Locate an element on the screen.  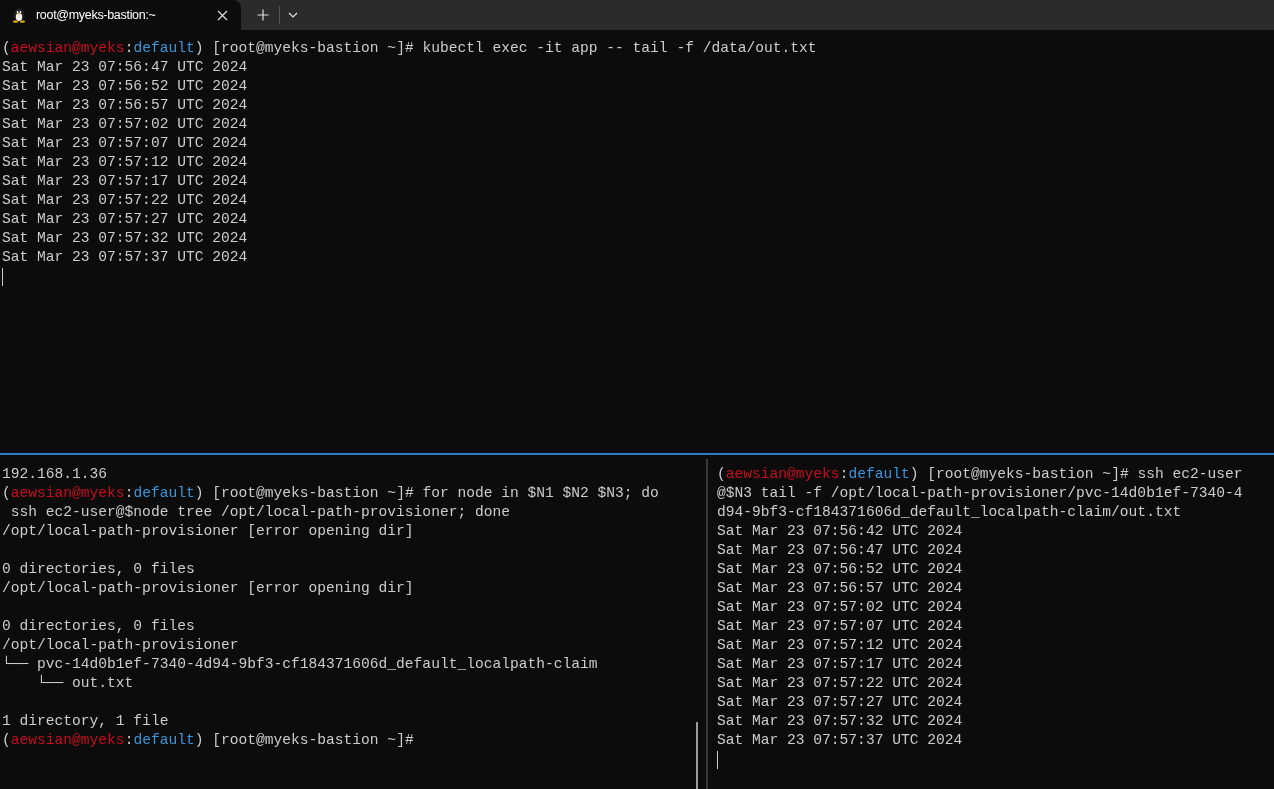
prompt-line: (aewsian@myeks:default) [root@myeks-bastion ~]# for node in $N1 $N2 $N3; do is located at coordinates (330, 493).